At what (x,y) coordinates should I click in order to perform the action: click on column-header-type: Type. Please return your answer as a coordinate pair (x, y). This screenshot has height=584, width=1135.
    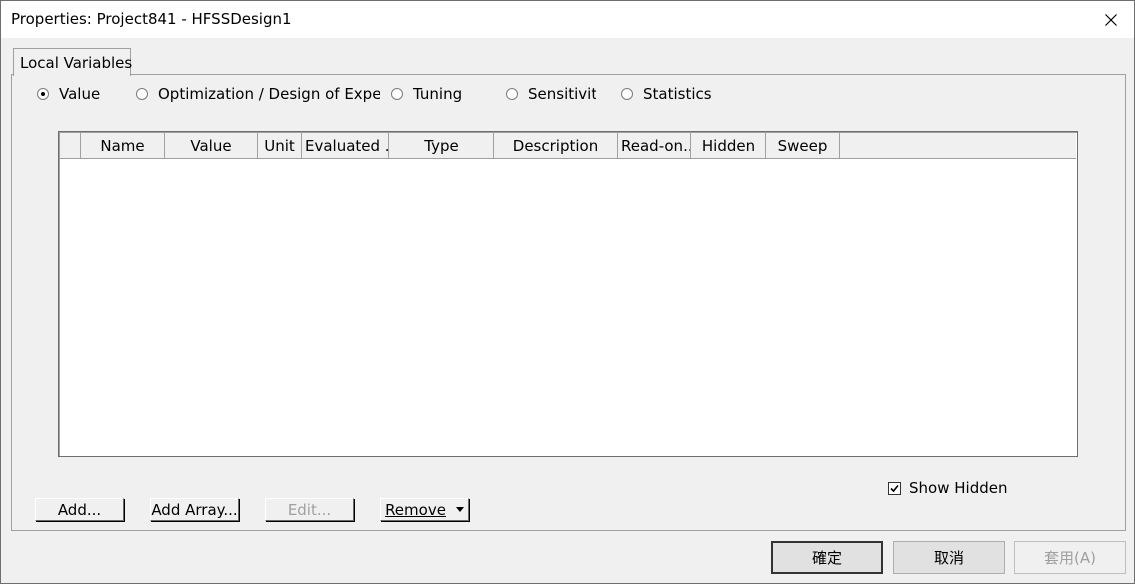
    Looking at the image, I should click on (442, 145).